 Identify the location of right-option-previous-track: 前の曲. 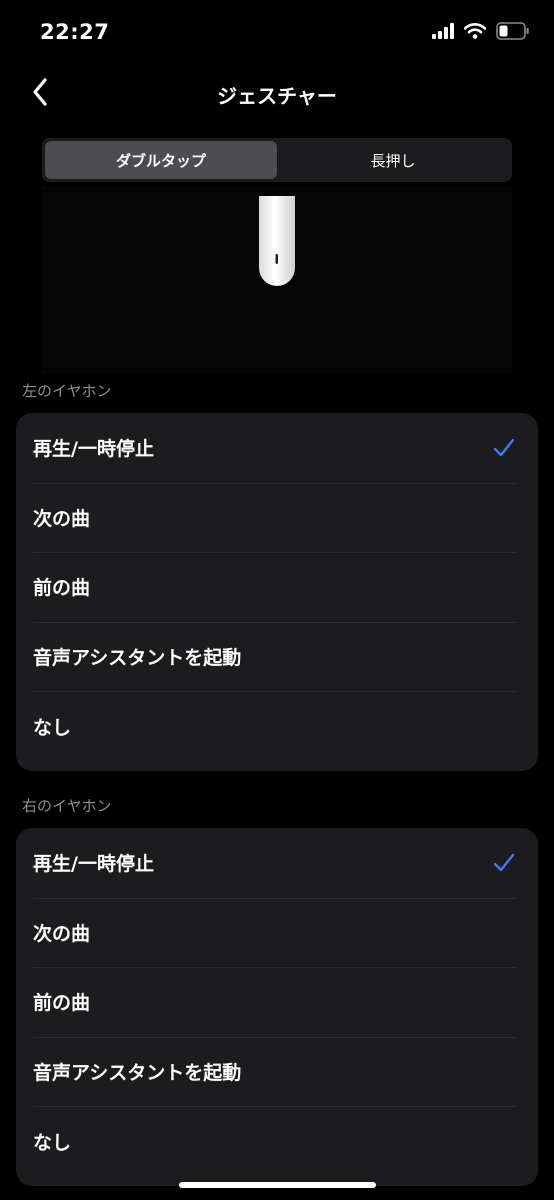
(277, 1002).